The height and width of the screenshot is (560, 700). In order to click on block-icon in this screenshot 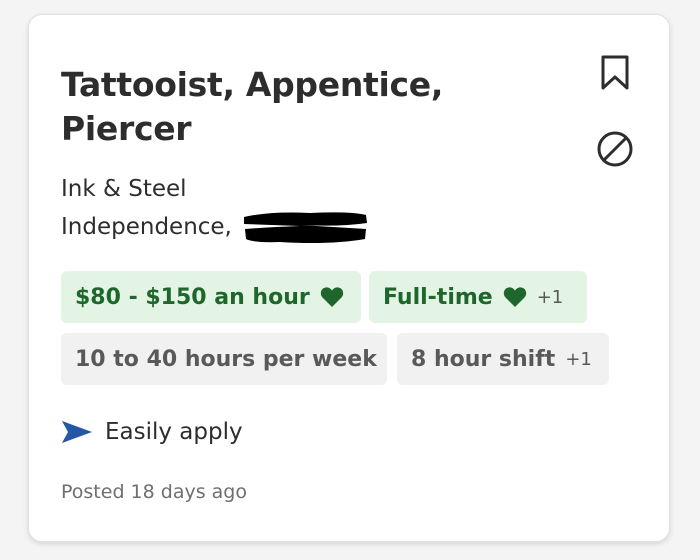, I will do `click(615, 149)`.